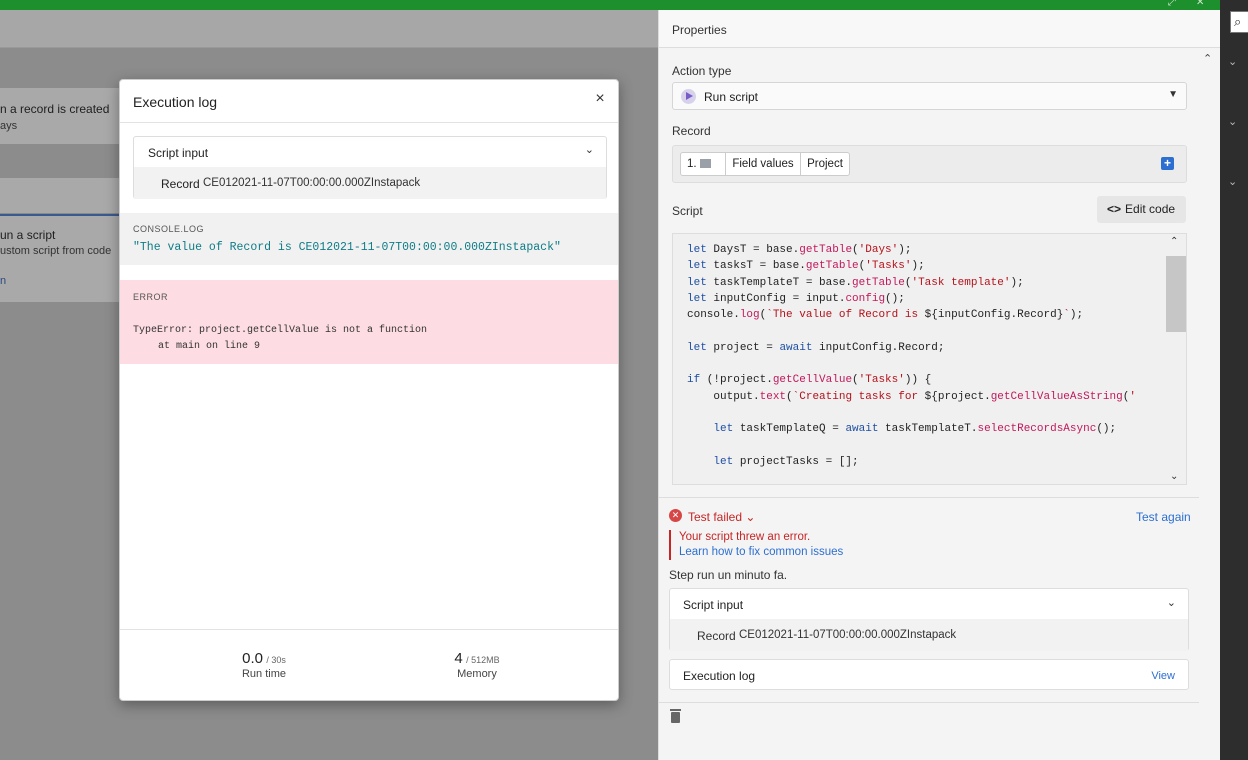 The height and width of the screenshot is (760, 1248). Describe the element at coordinates (483, 660) in the screenshot. I see `memory-limit: / 512MB` at that location.